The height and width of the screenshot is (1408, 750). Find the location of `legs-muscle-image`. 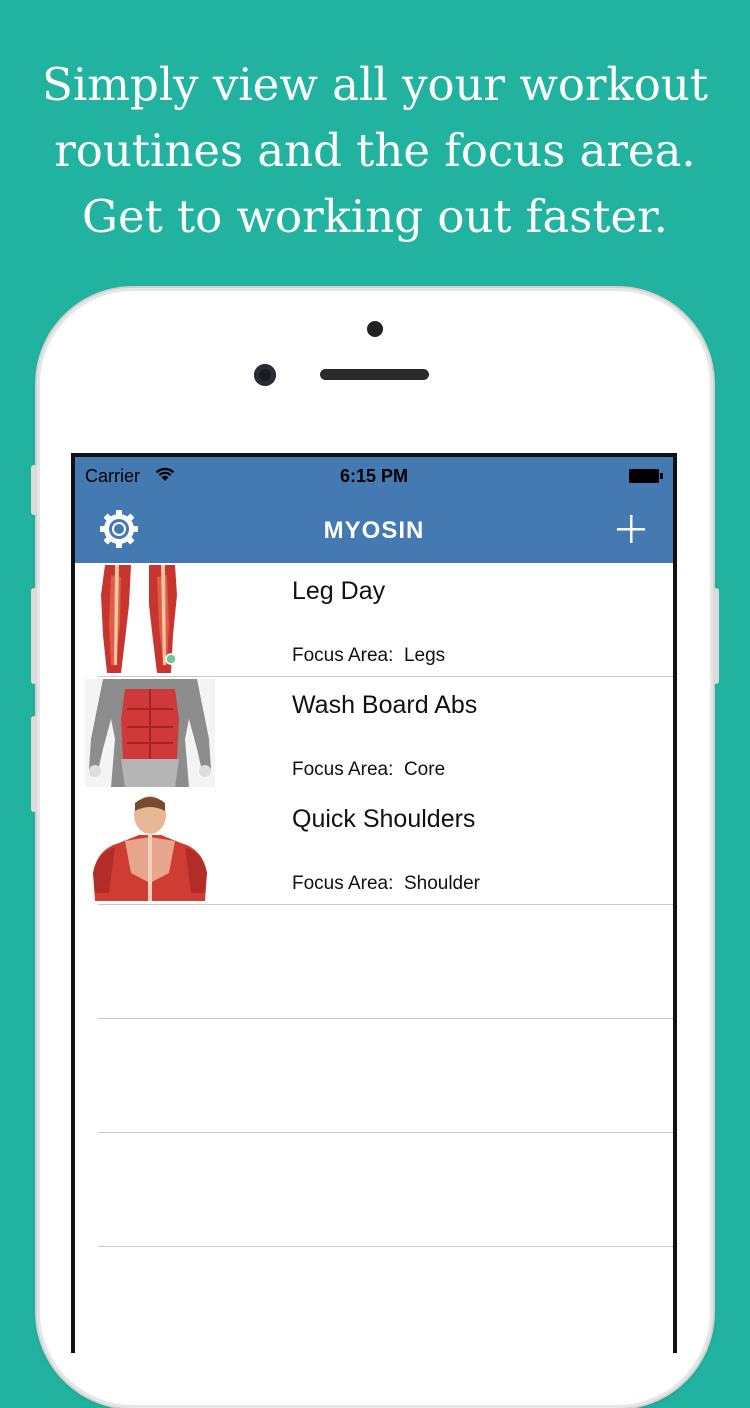

legs-muscle-image is located at coordinates (150, 619).